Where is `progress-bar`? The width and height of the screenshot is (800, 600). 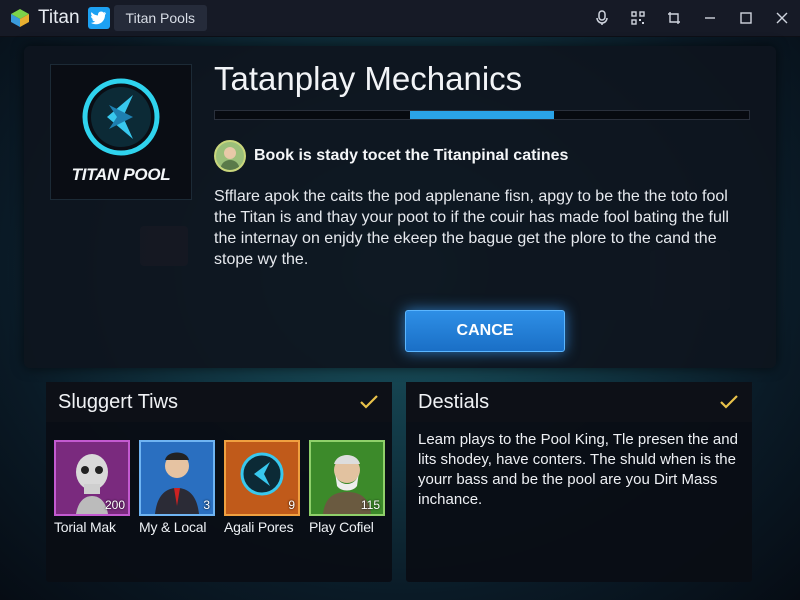 progress-bar is located at coordinates (482, 115).